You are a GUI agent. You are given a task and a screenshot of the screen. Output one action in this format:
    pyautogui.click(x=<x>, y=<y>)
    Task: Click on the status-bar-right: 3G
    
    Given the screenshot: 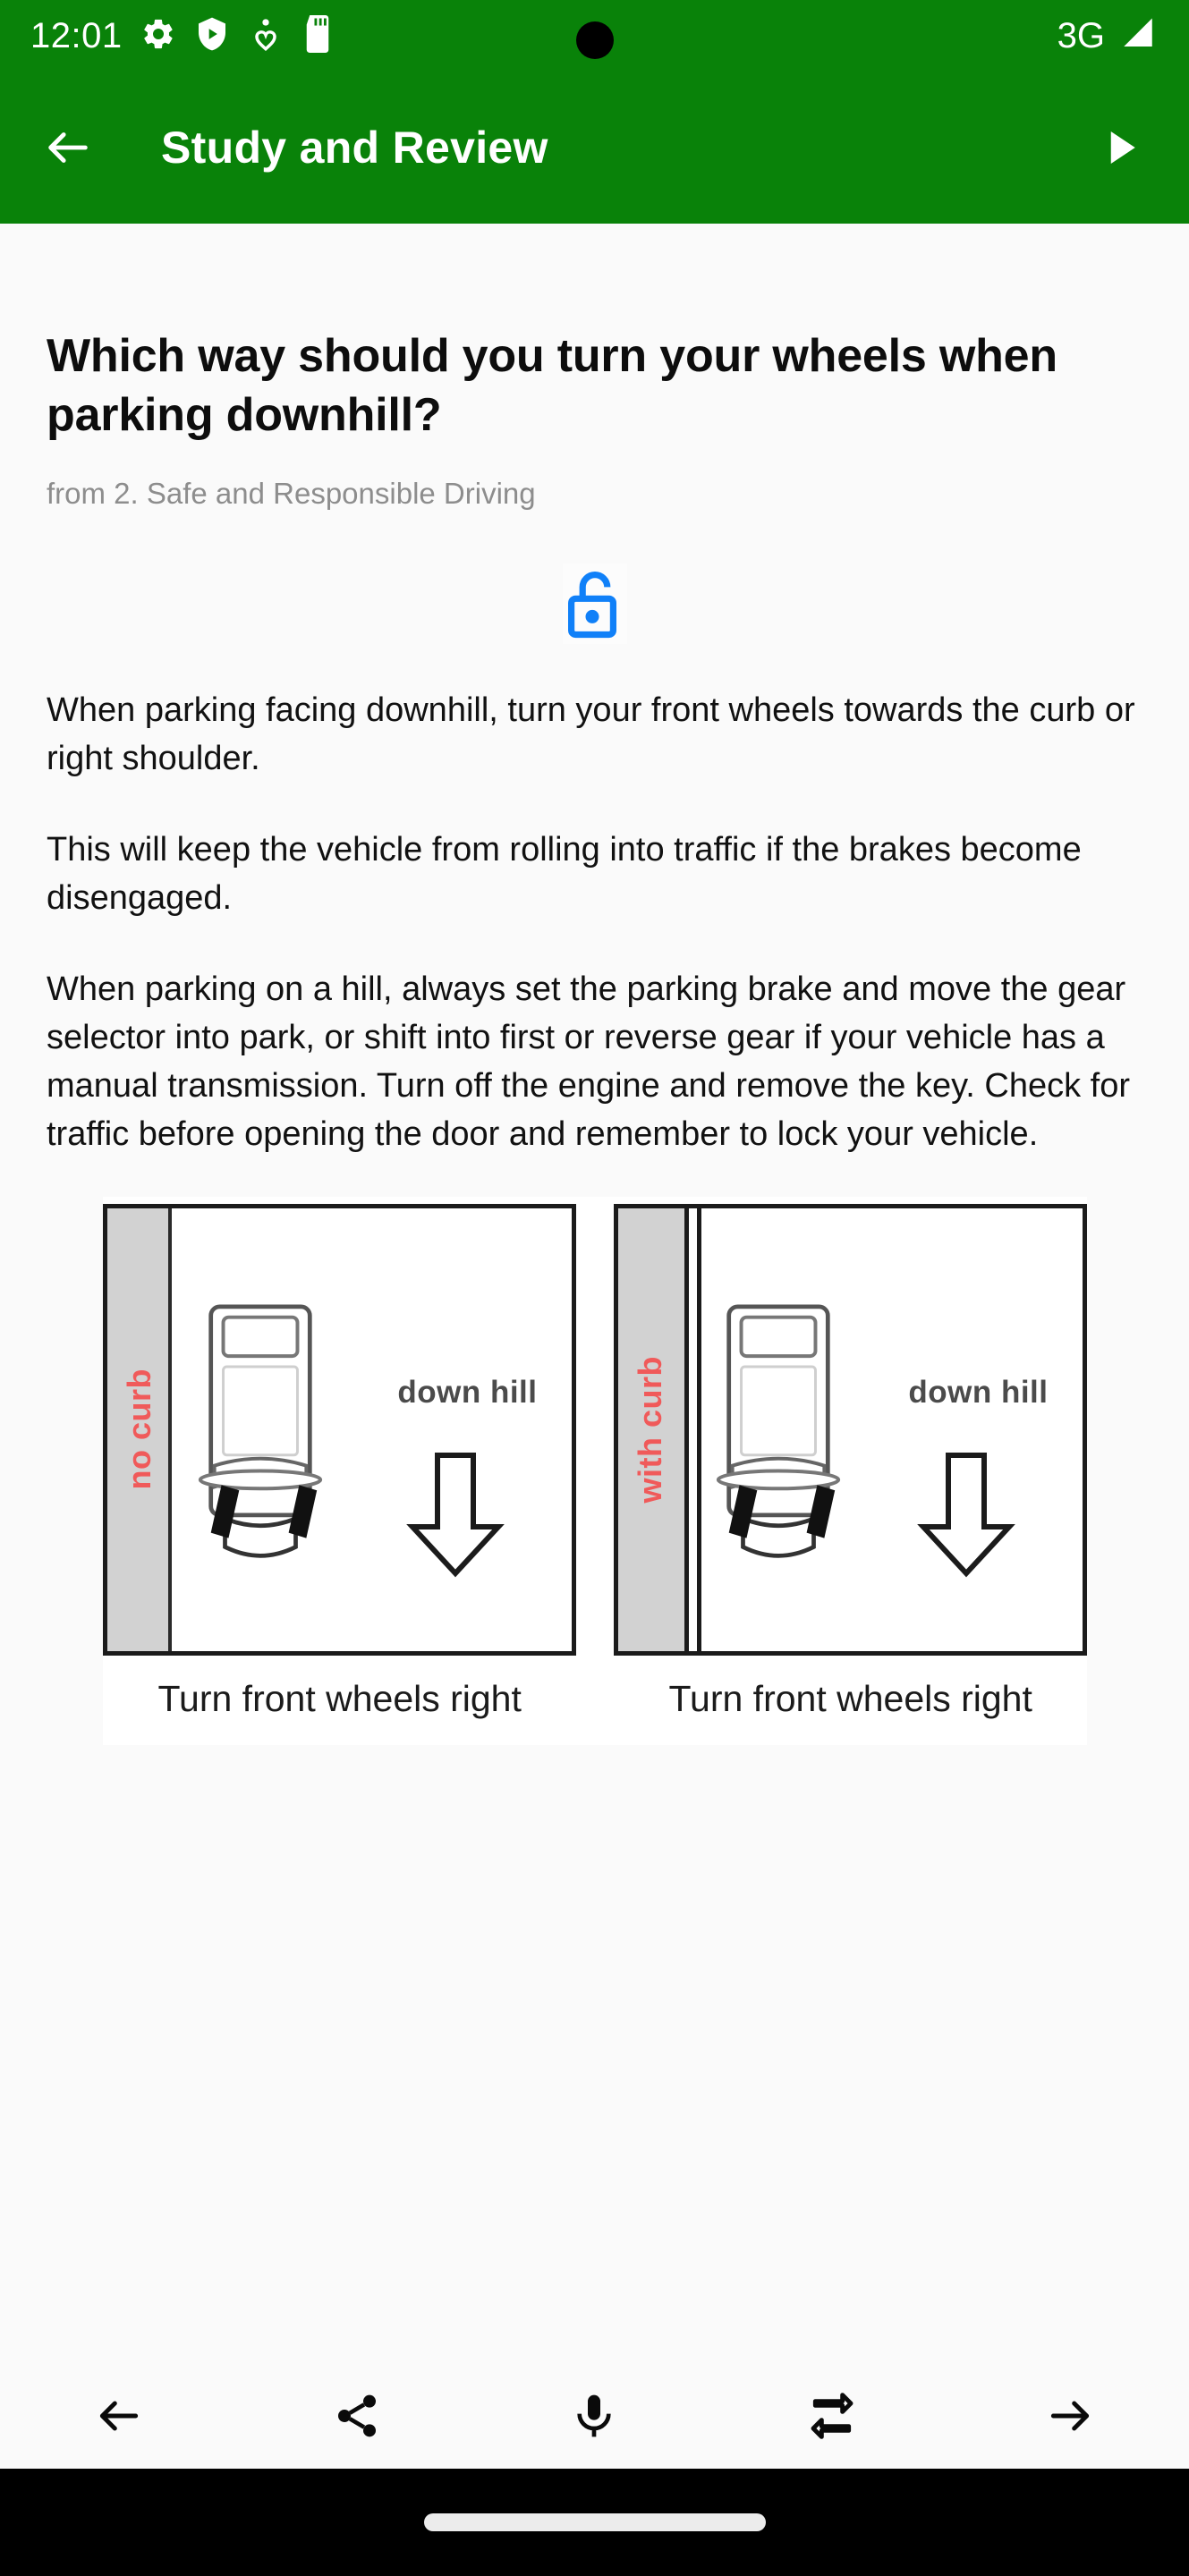 What is the action you would take?
    pyautogui.click(x=1108, y=36)
    